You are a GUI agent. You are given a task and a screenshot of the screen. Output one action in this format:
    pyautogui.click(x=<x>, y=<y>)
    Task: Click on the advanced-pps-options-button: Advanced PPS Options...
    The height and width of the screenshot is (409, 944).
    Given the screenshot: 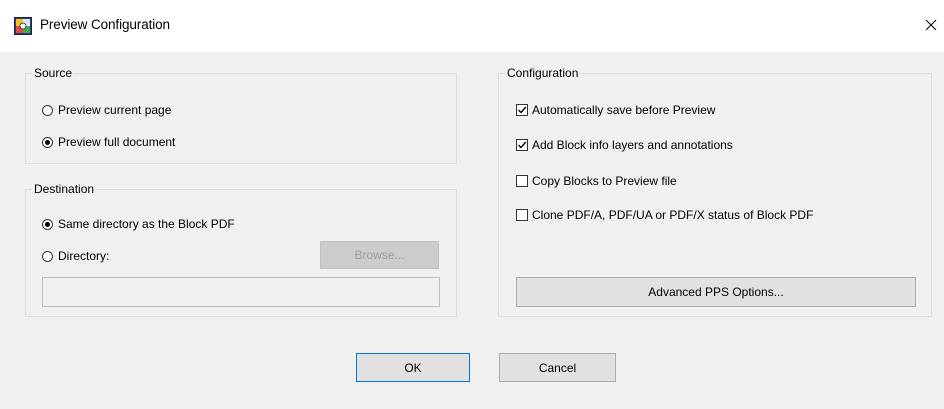 What is the action you would take?
    pyautogui.click(x=716, y=292)
    